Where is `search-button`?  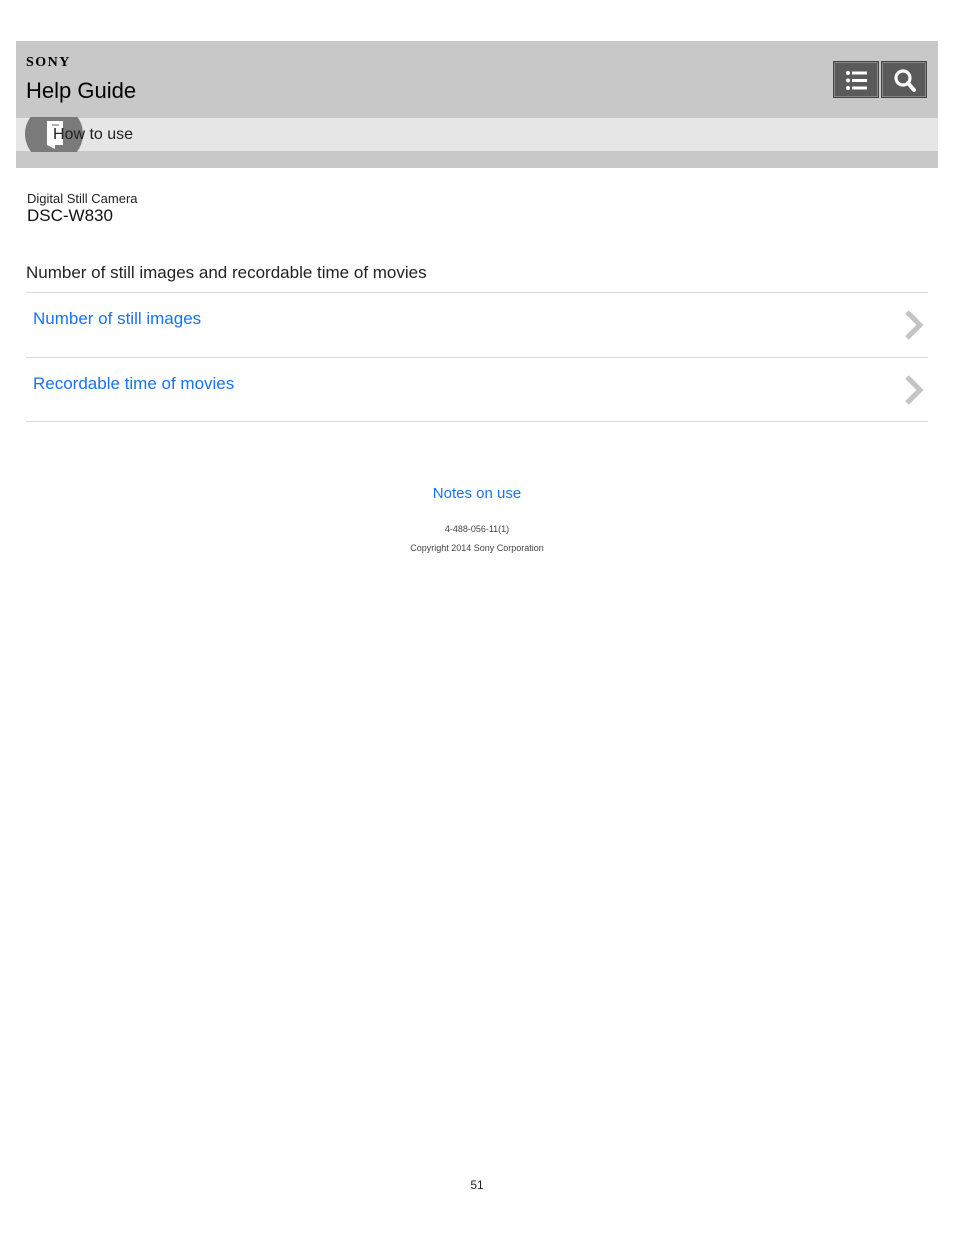 search-button is located at coordinates (904, 79).